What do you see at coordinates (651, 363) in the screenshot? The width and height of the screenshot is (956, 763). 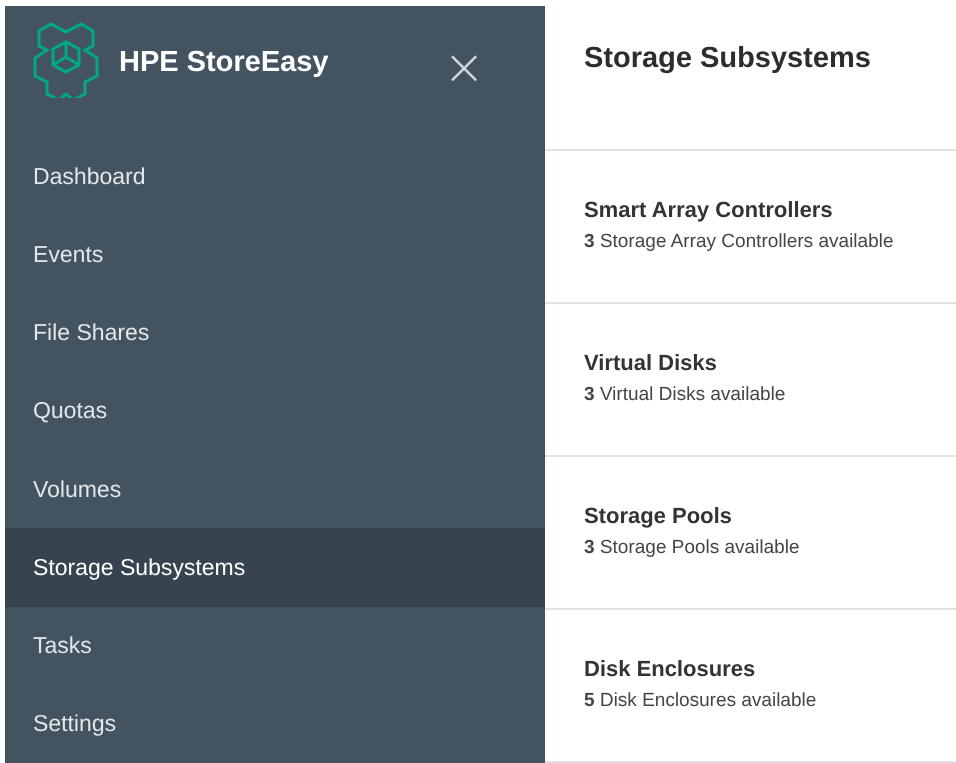 I see `card-title: Virtual Disks` at bounding box center [651, 363].